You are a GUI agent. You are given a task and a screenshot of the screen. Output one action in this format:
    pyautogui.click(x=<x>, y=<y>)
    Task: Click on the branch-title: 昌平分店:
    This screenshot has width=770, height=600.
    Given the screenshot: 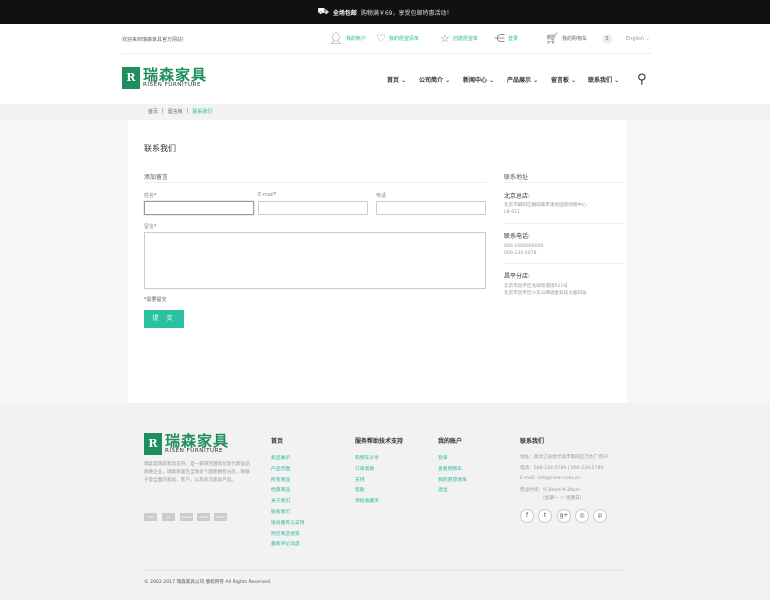 What is the action you would take?
    pyautogui.click(x=517, y=276)
    